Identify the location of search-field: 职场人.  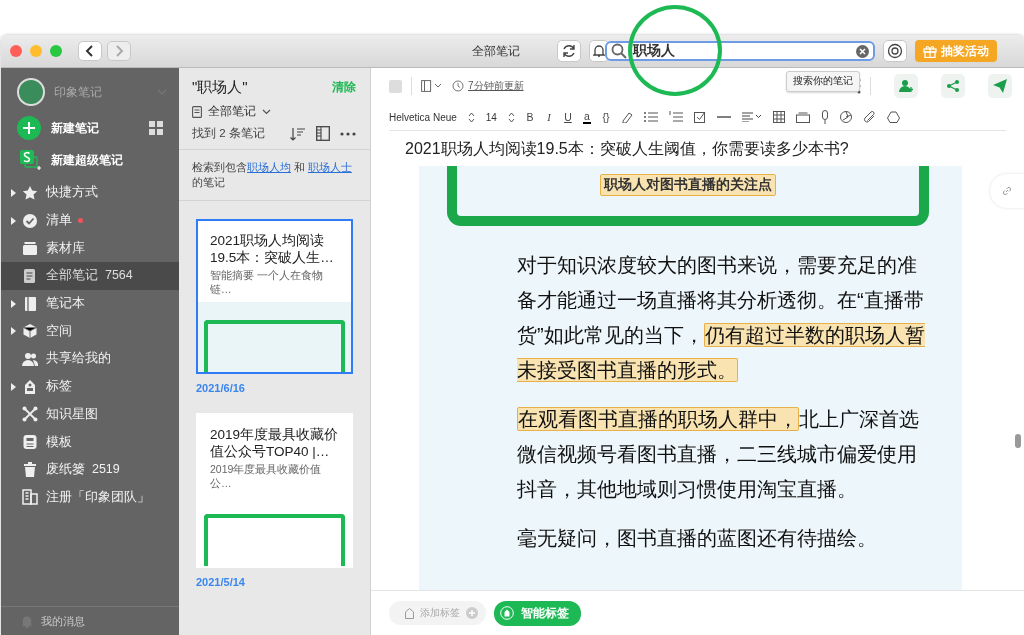
(740, 51).